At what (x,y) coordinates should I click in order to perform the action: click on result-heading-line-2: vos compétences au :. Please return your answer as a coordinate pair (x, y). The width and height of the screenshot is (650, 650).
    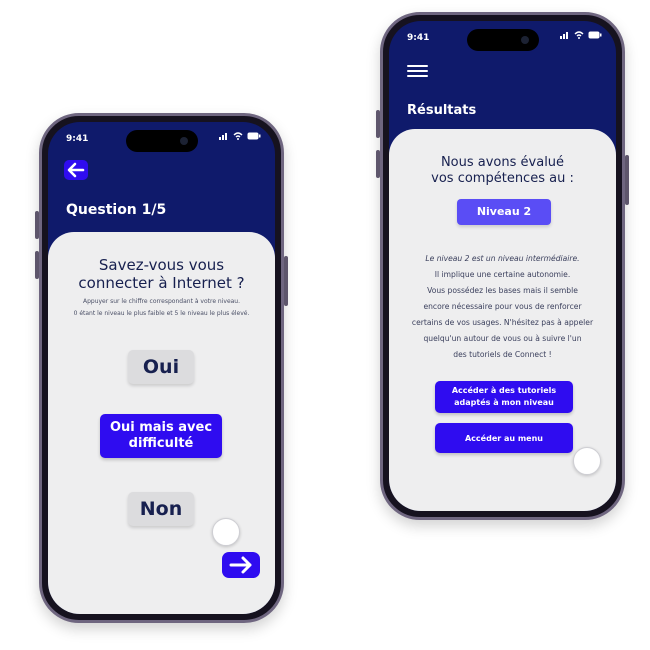
    Looking at the image, I should click on (502, 178).